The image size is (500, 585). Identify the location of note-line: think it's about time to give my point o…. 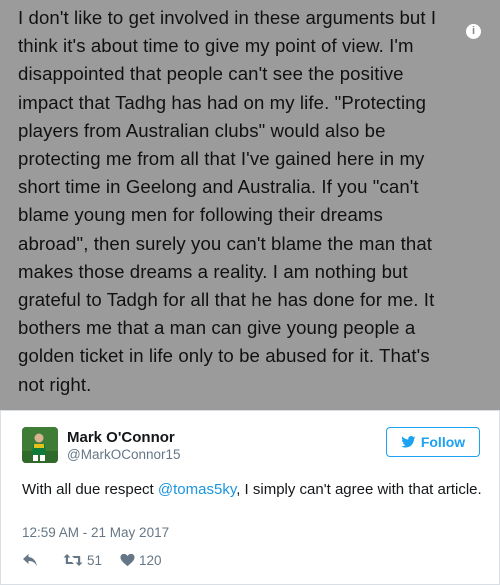
(216, 46).